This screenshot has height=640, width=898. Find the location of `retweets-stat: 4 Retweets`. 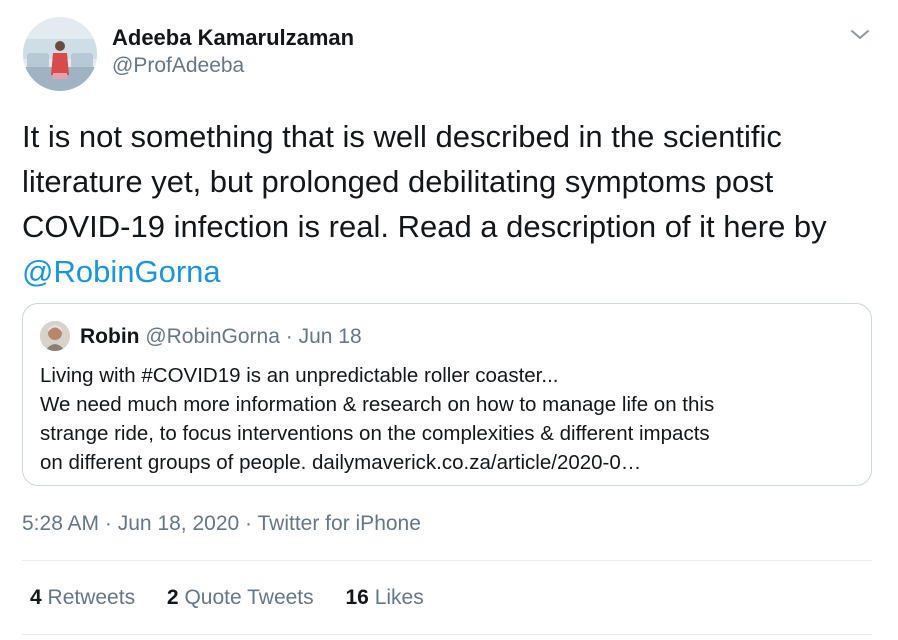

retweets-stat: 4 Retweets is located at coordinates (82, 598).